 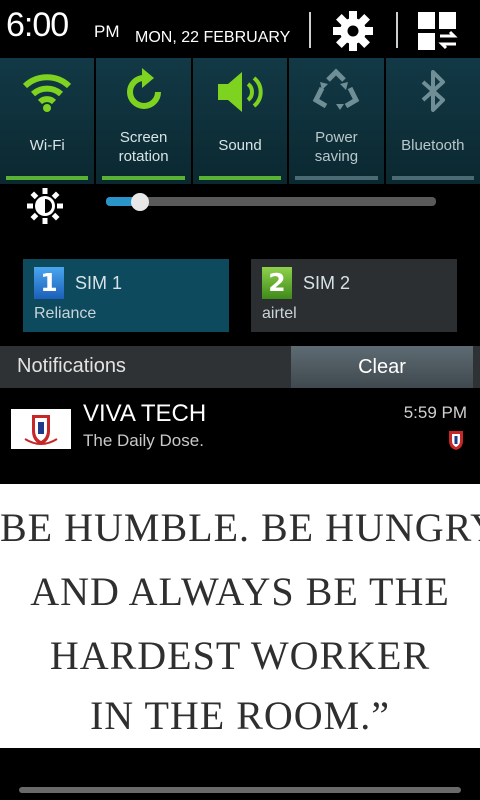 I want to click on notification-title: VIVA TECH, so click(x=145, y=413).